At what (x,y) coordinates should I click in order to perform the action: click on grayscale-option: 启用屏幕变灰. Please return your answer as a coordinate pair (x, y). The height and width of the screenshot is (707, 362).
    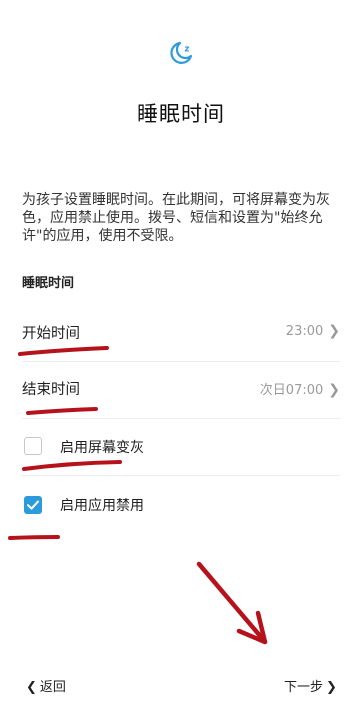
    Looking at the image, I should click on (181, 447).